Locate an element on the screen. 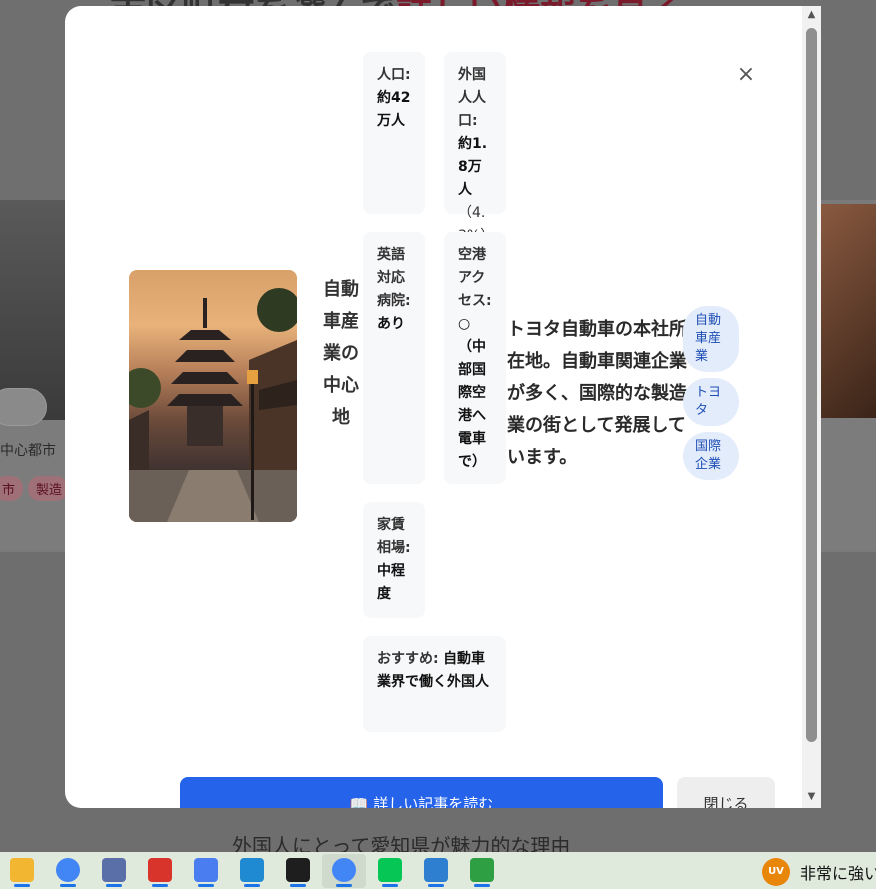 The width and height of the screenshot is (876, 889). foreign-population-label: 外国人人口: is located at coordinates (472, 98).